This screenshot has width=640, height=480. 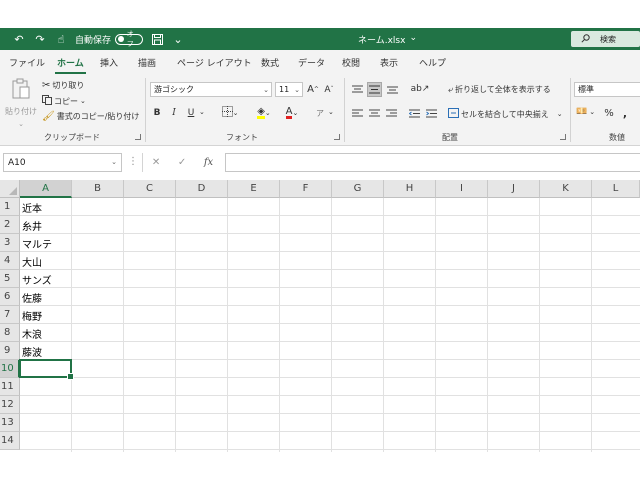 What do you see at coordinates (514, 189) in the screenshot?
I see `column-header-j: J` at bounding box center [514, 189].